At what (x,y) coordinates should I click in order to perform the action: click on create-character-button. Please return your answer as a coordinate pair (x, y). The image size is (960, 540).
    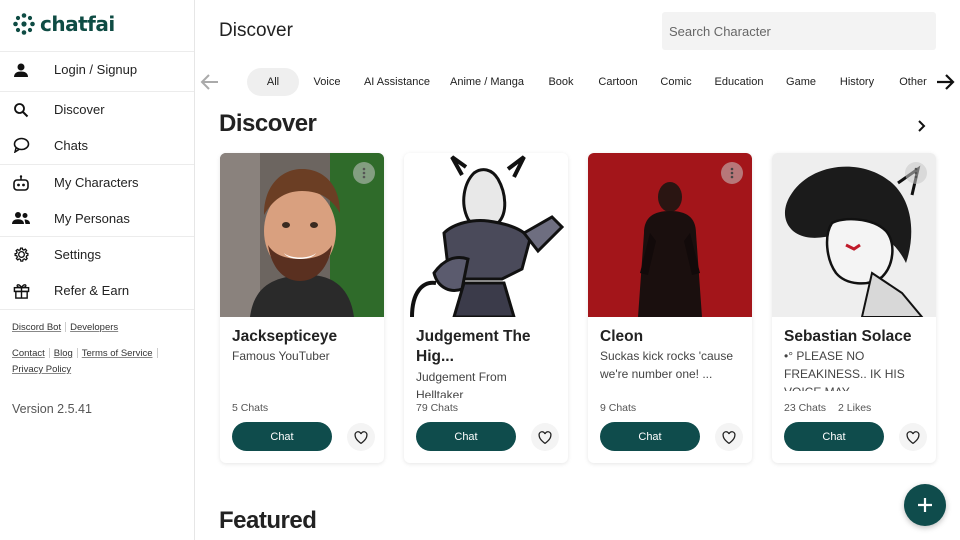
    Looking at the image, I should click on (925, 505).